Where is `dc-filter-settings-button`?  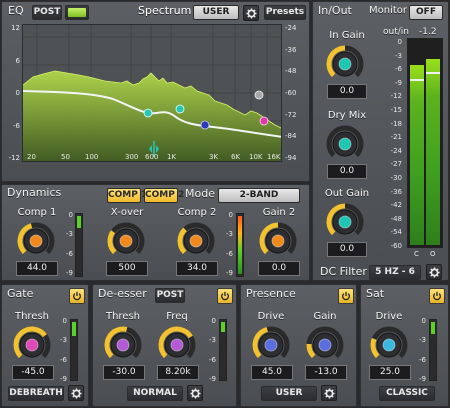
dc-filter-settings-button is located at coordinates (434, 272).